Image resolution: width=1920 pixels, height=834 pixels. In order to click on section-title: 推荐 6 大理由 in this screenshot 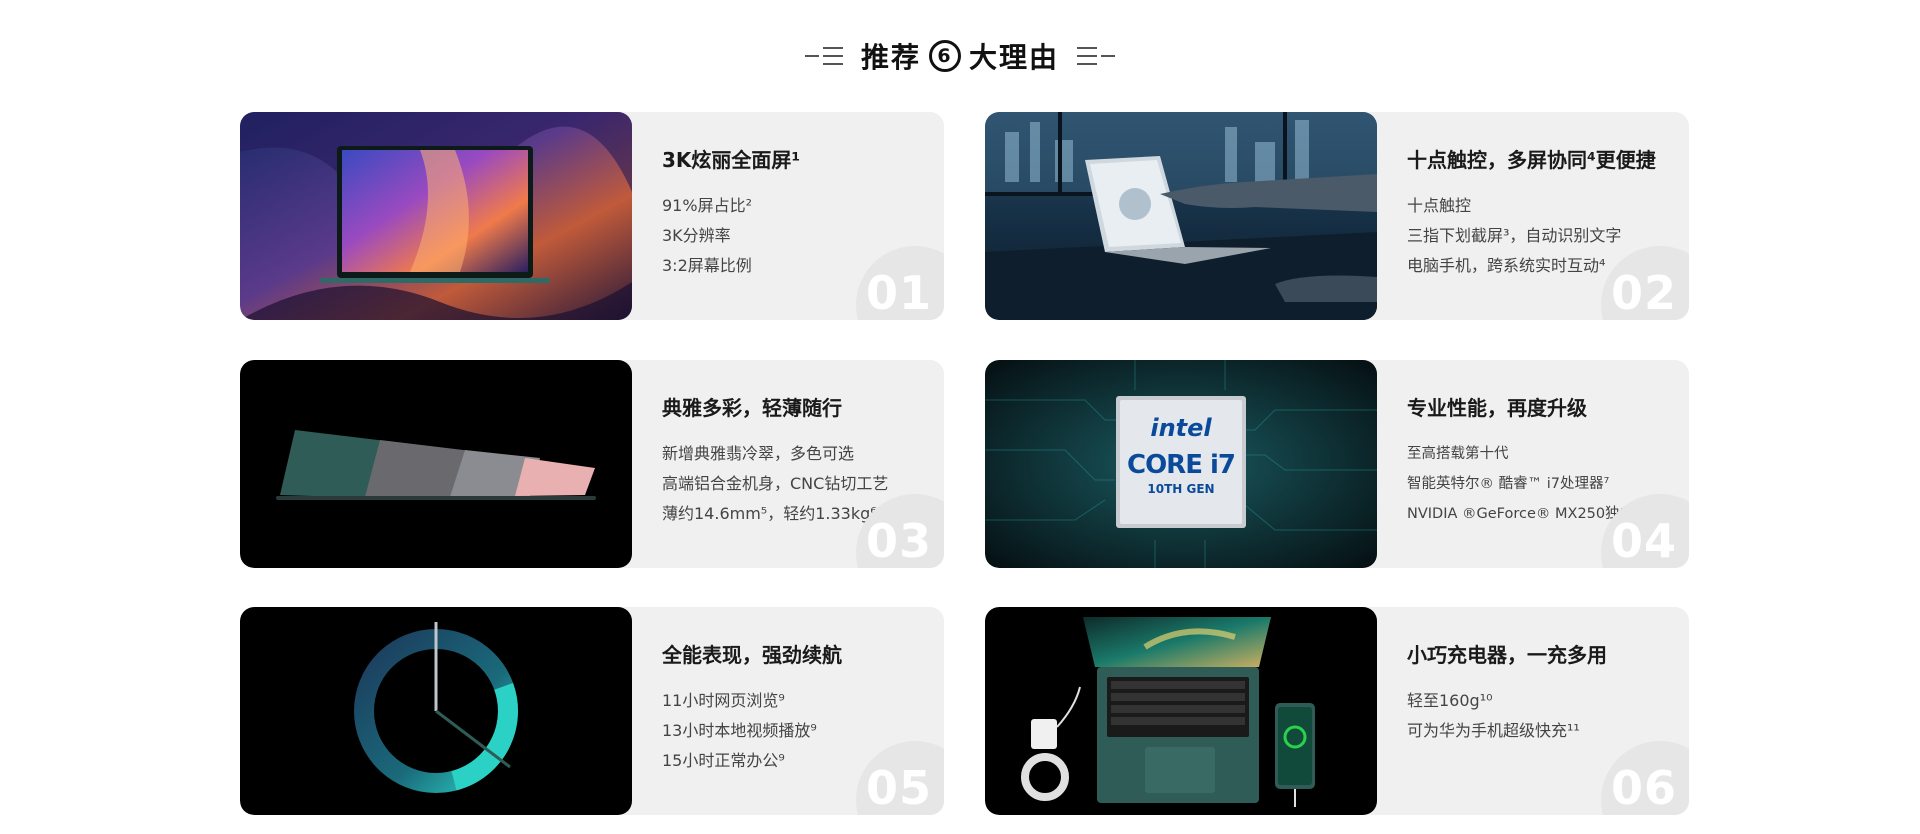, I will do `click(960, 56)`.